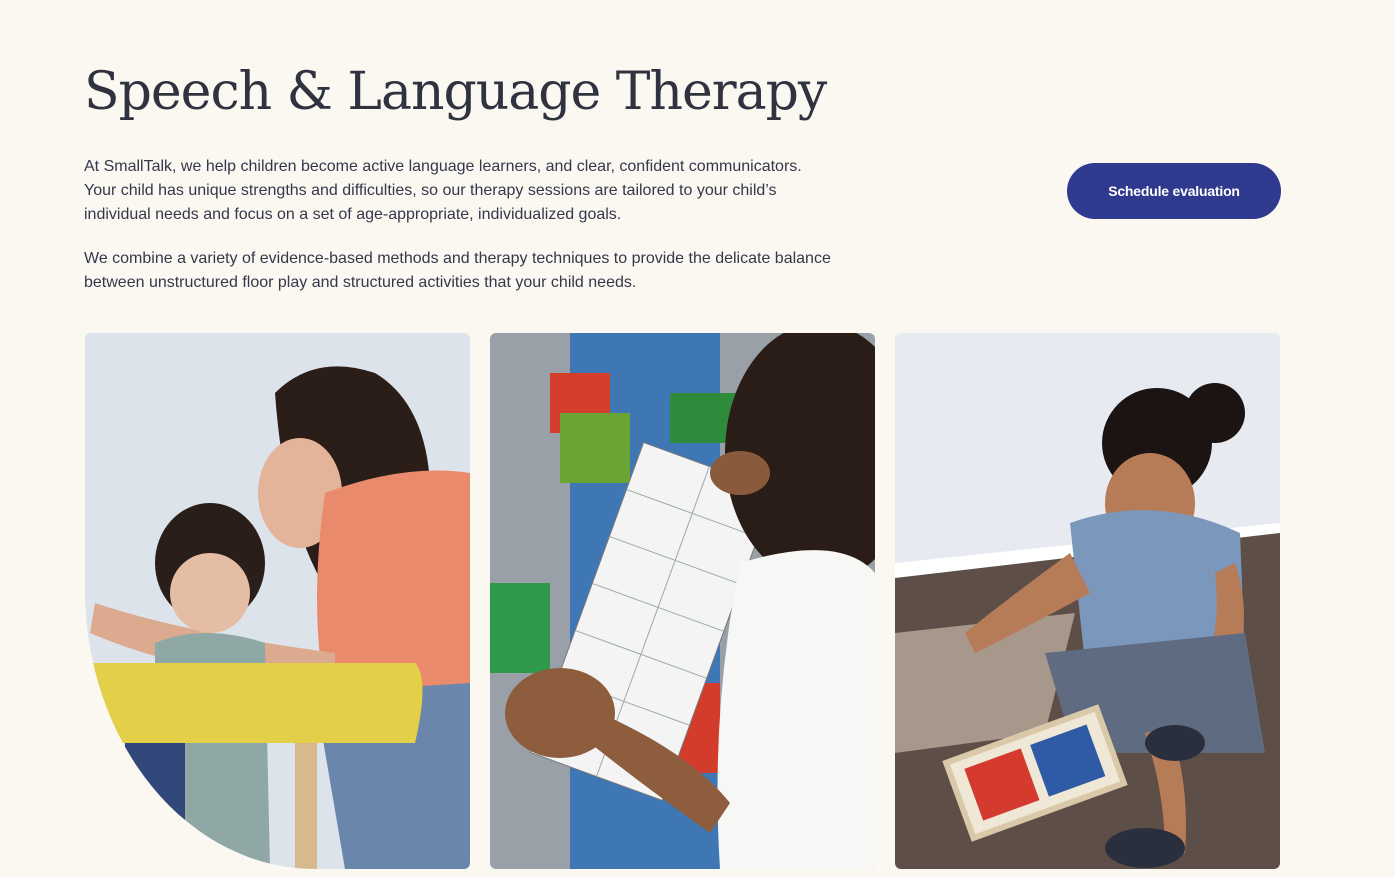 This screenshot has width=1395, height=878. What do you see at coordinates (455, 92) in the screenshot?
I see `page-title: Speech & Language Therapy` at bounding box center [455, 92].